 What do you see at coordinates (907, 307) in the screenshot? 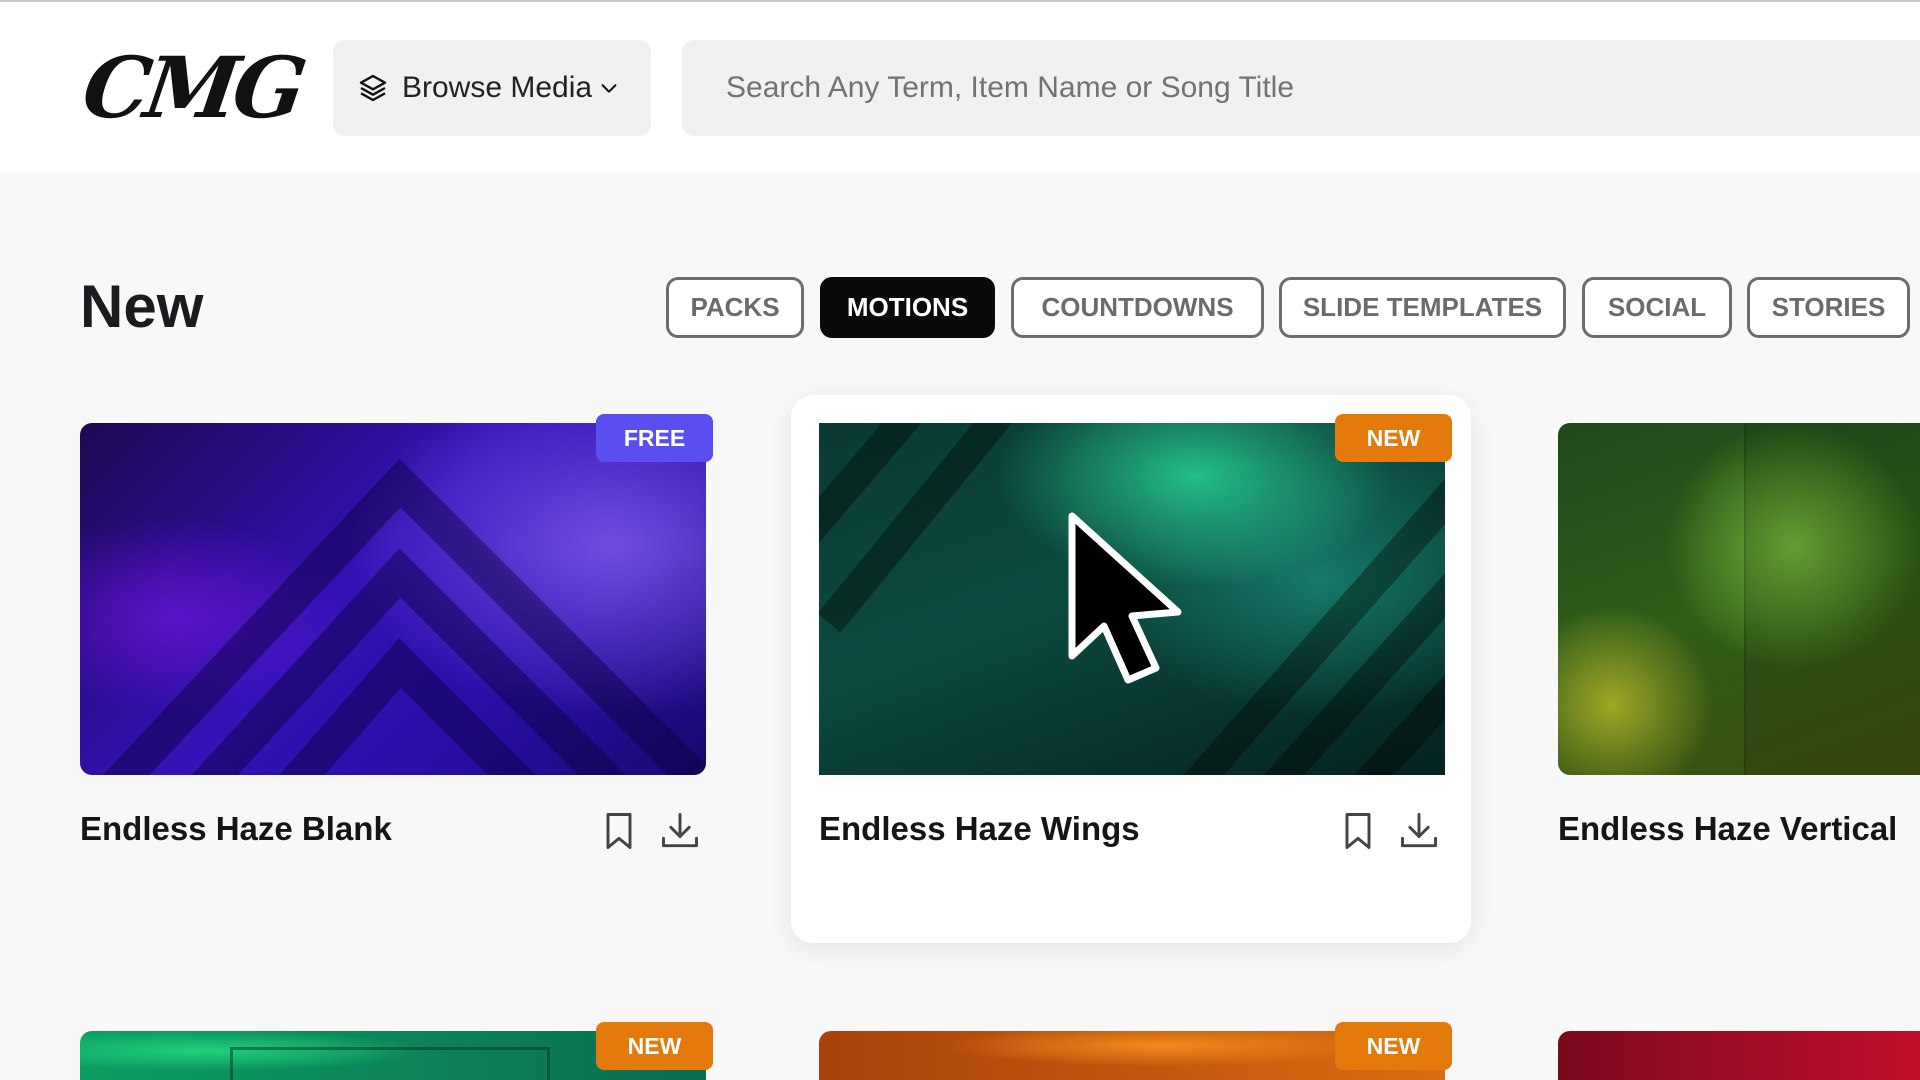
I see `filter-motions: MOTIONS` at bounding box center [907, 307].